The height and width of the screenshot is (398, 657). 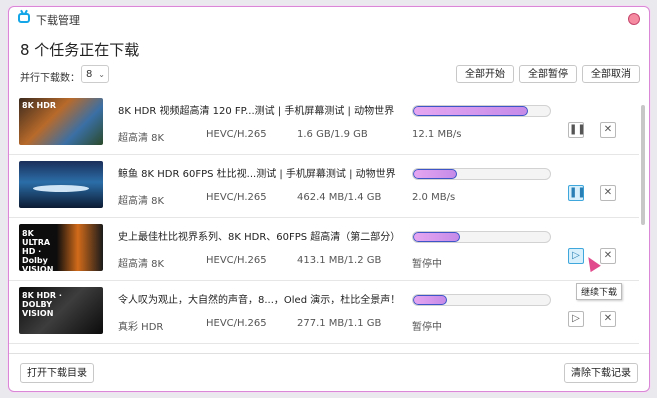 I want to click on task-title: 史上最佳杜比视界系列、8K HDR、60FPS 超高清（第二部分）, so click(x=259, y=237).